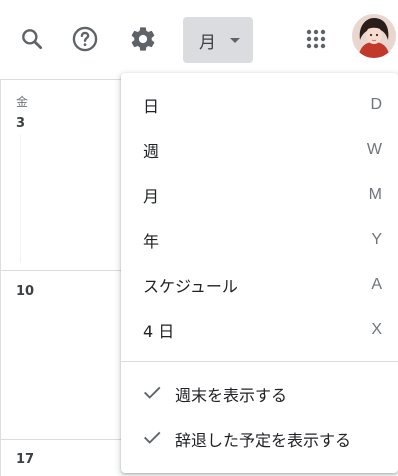 The width and height of the screenshot is (398, 476). I want to click on chevron-down-icon, so click(235, 40).